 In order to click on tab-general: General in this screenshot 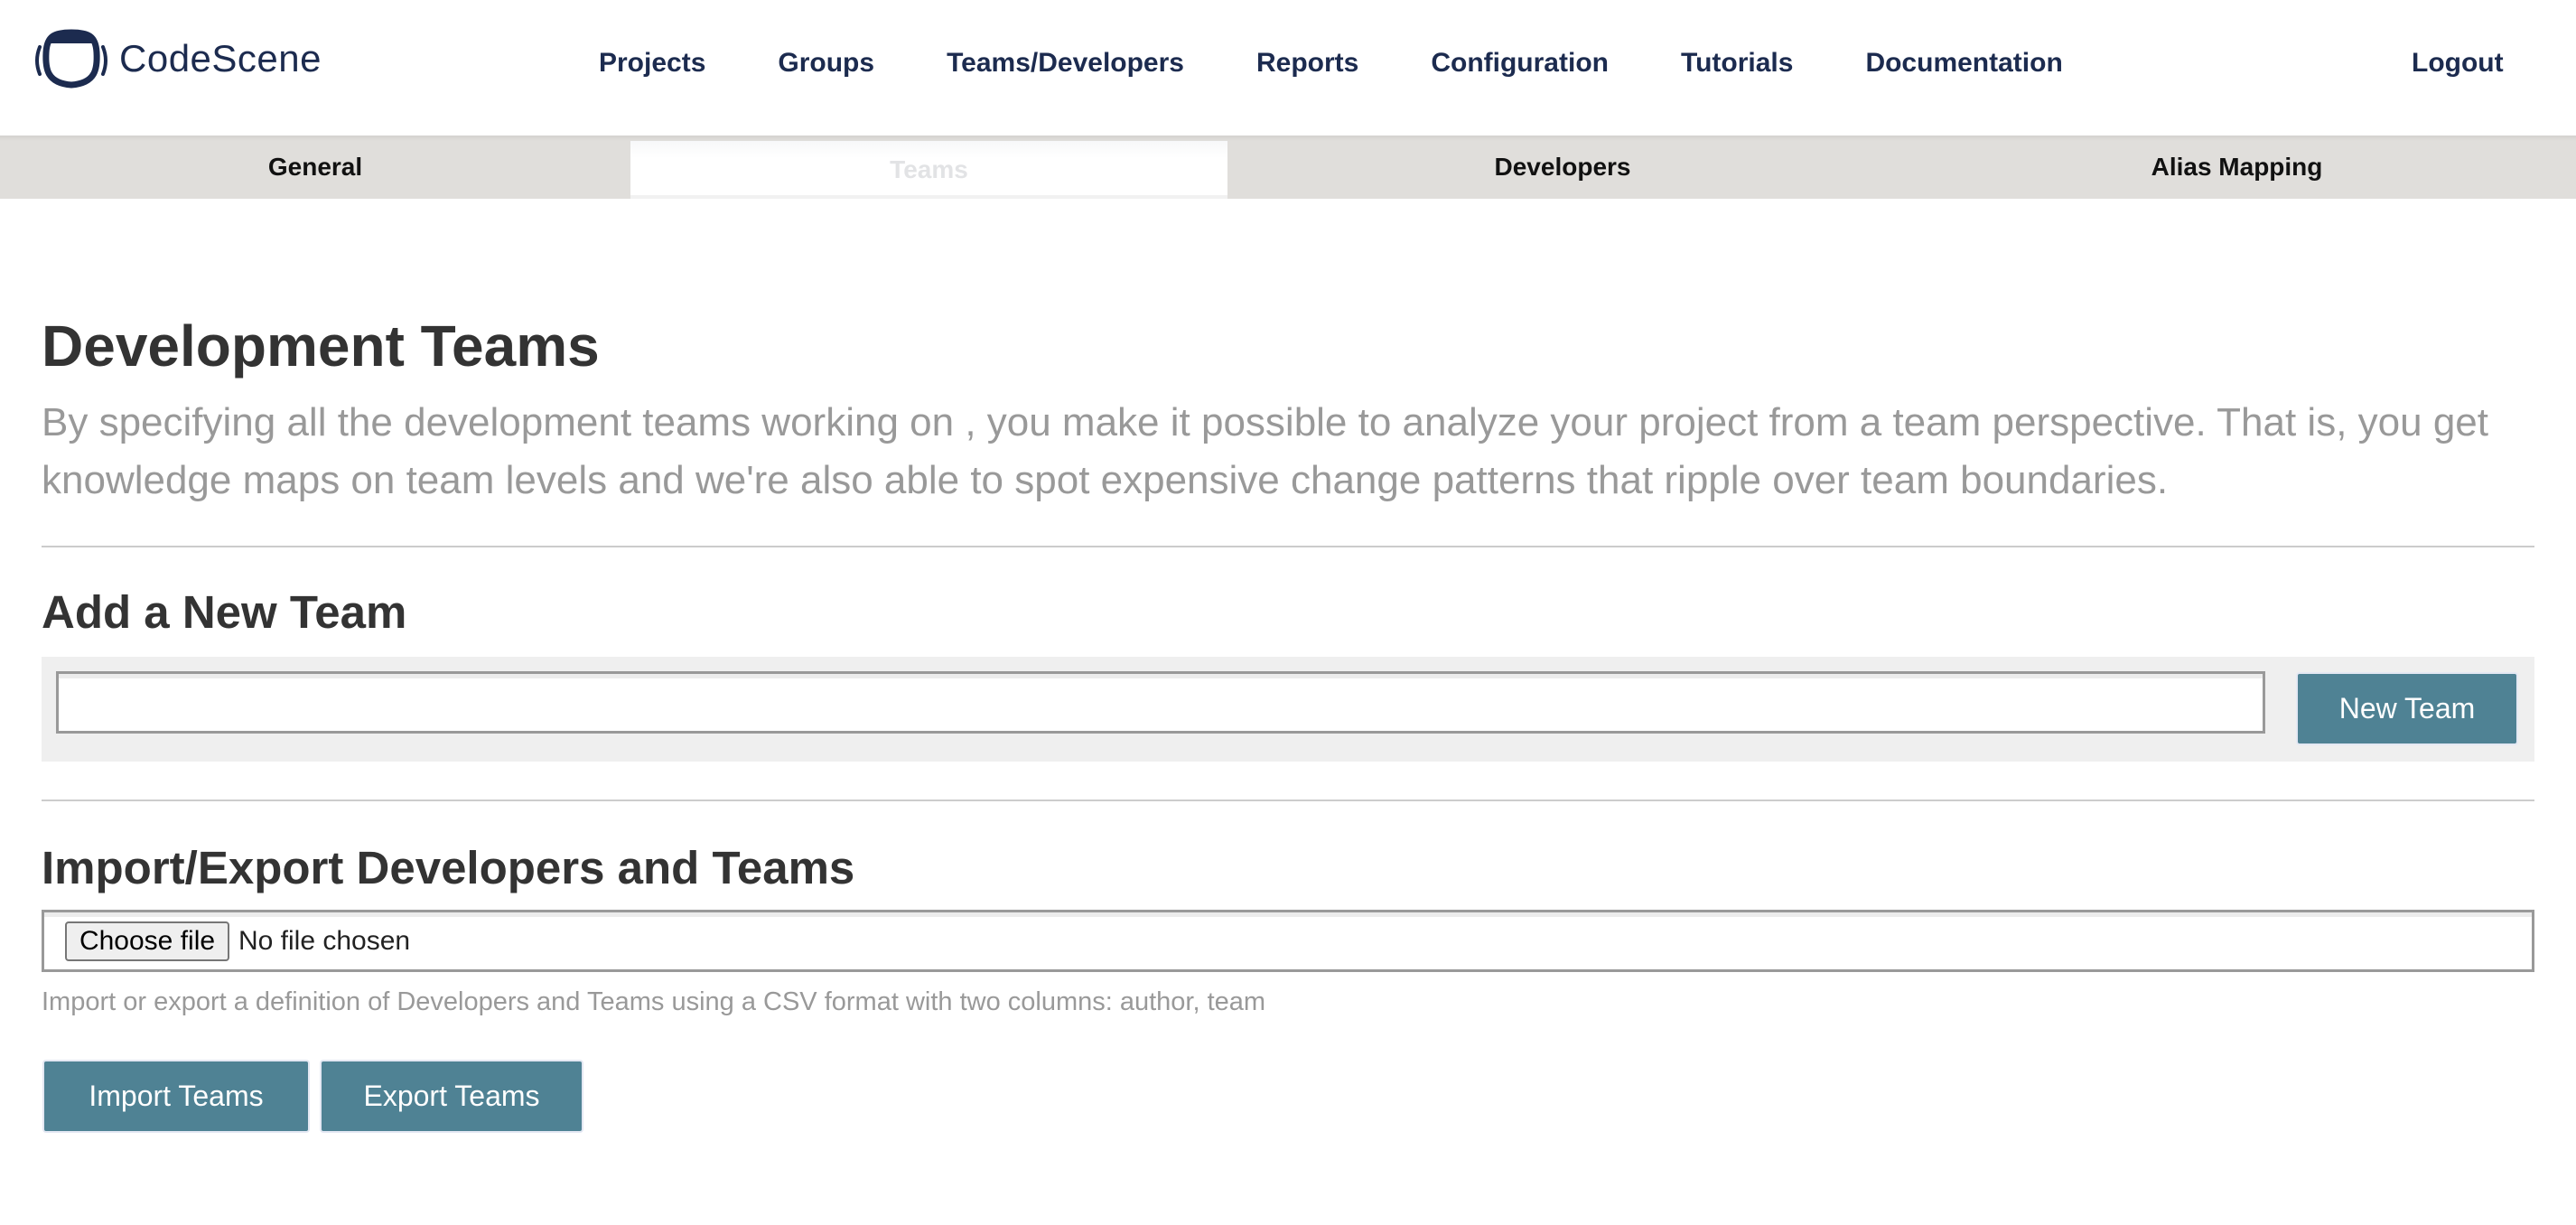, I will do `click(315, 167)`.